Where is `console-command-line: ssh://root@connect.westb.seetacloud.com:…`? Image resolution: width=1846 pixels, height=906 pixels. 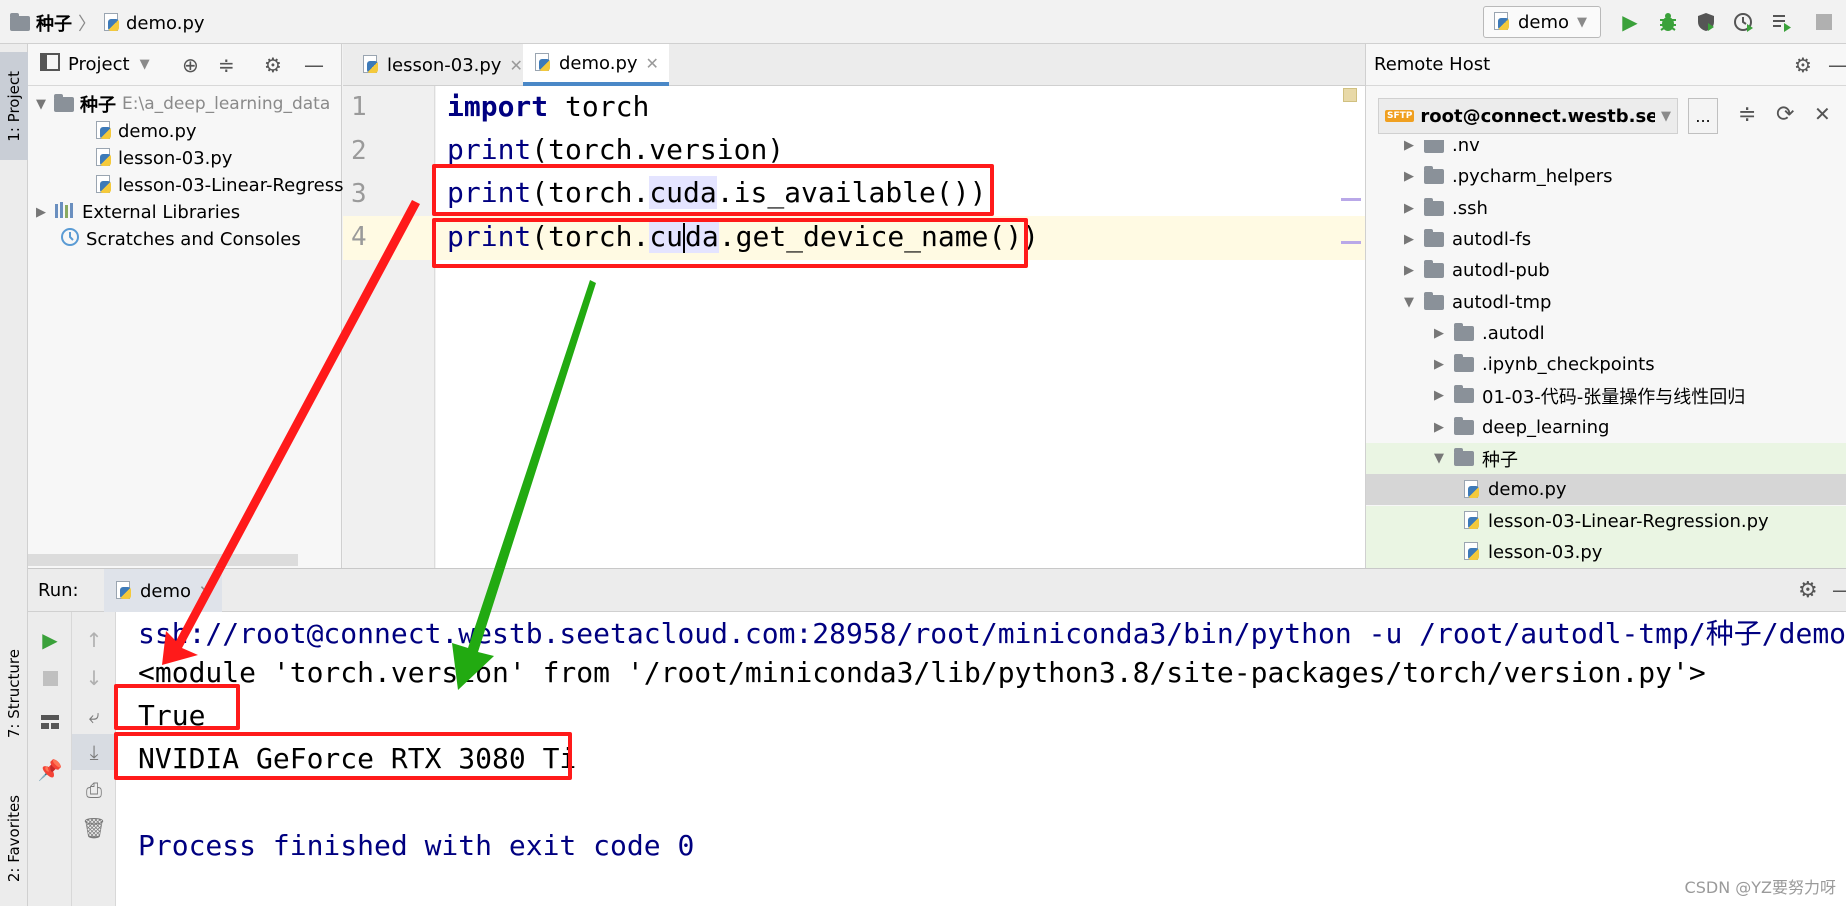 console-command-line: ssh://root@connect.westb.seetacloud.com:… is located at coordinates (992, 633).